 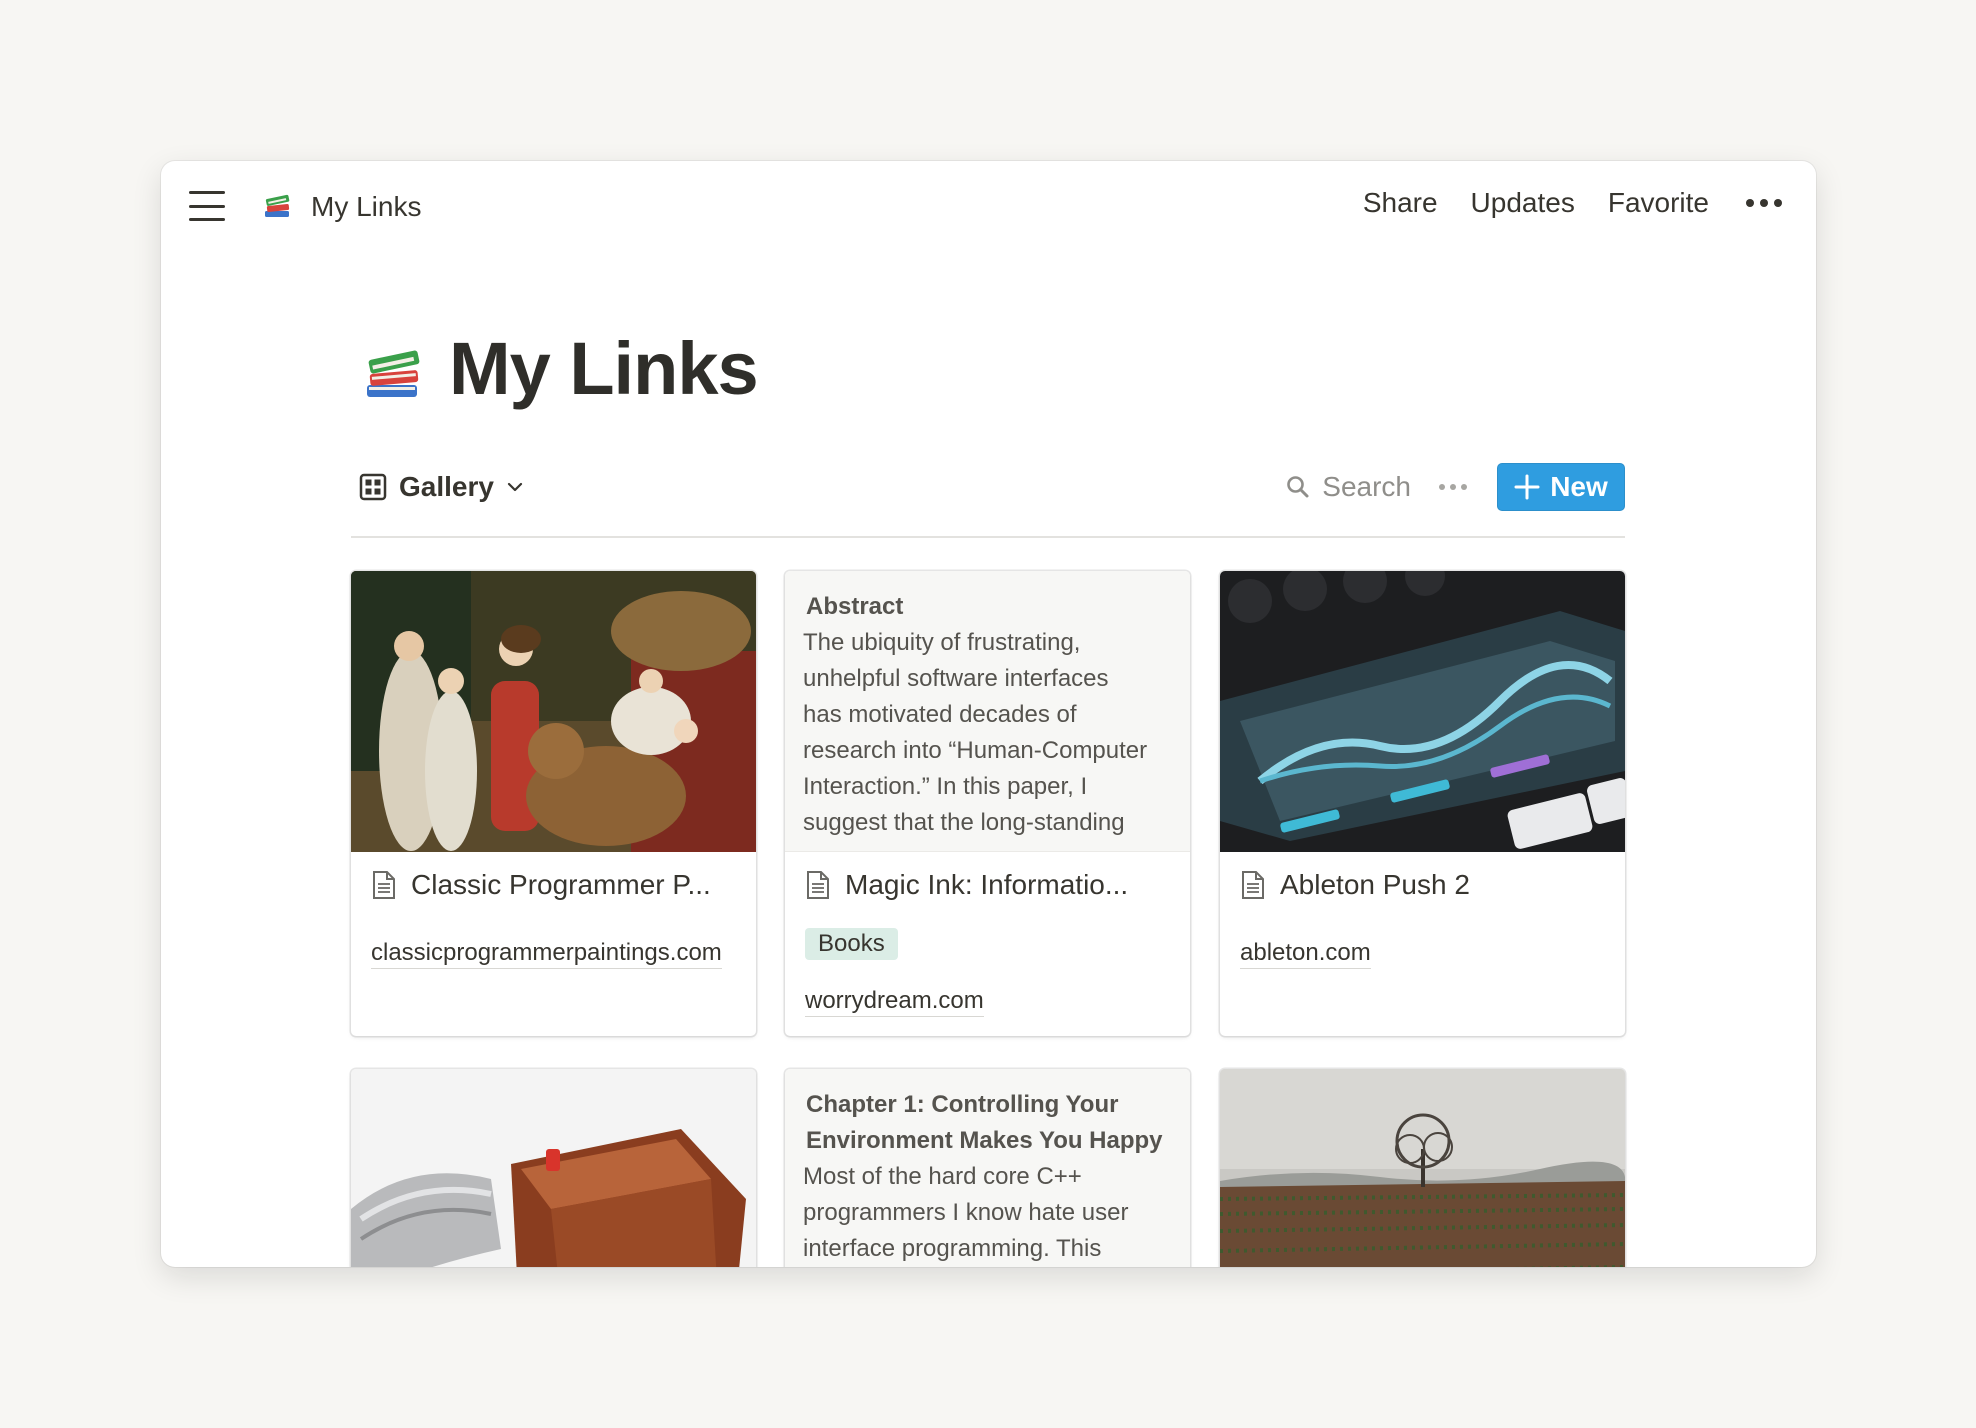 I want to click on painting-image, so click(x=553, y=711).